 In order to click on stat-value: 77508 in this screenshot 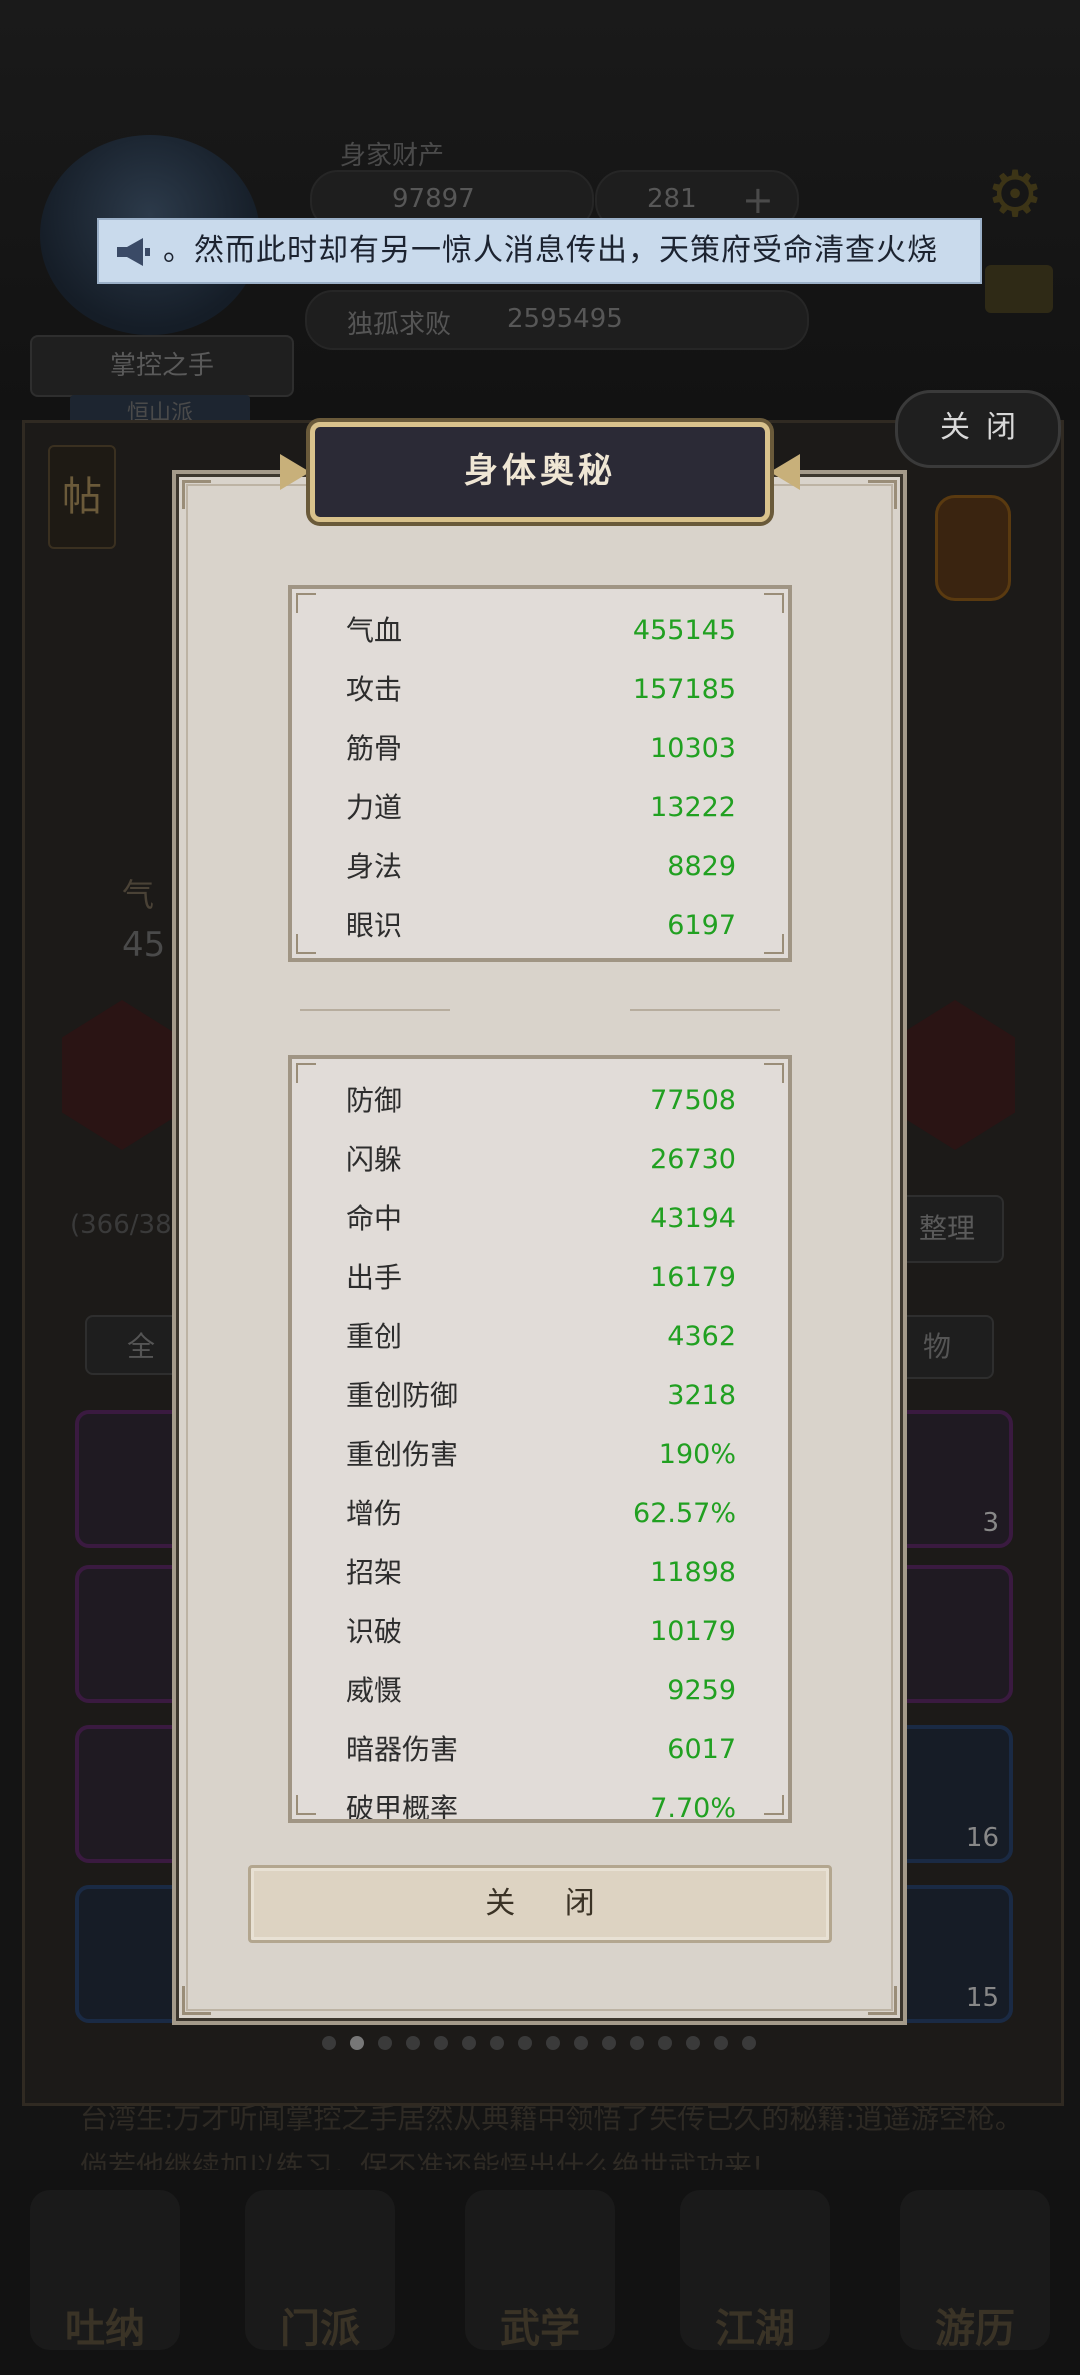, I will do `click(693, 1100)`.